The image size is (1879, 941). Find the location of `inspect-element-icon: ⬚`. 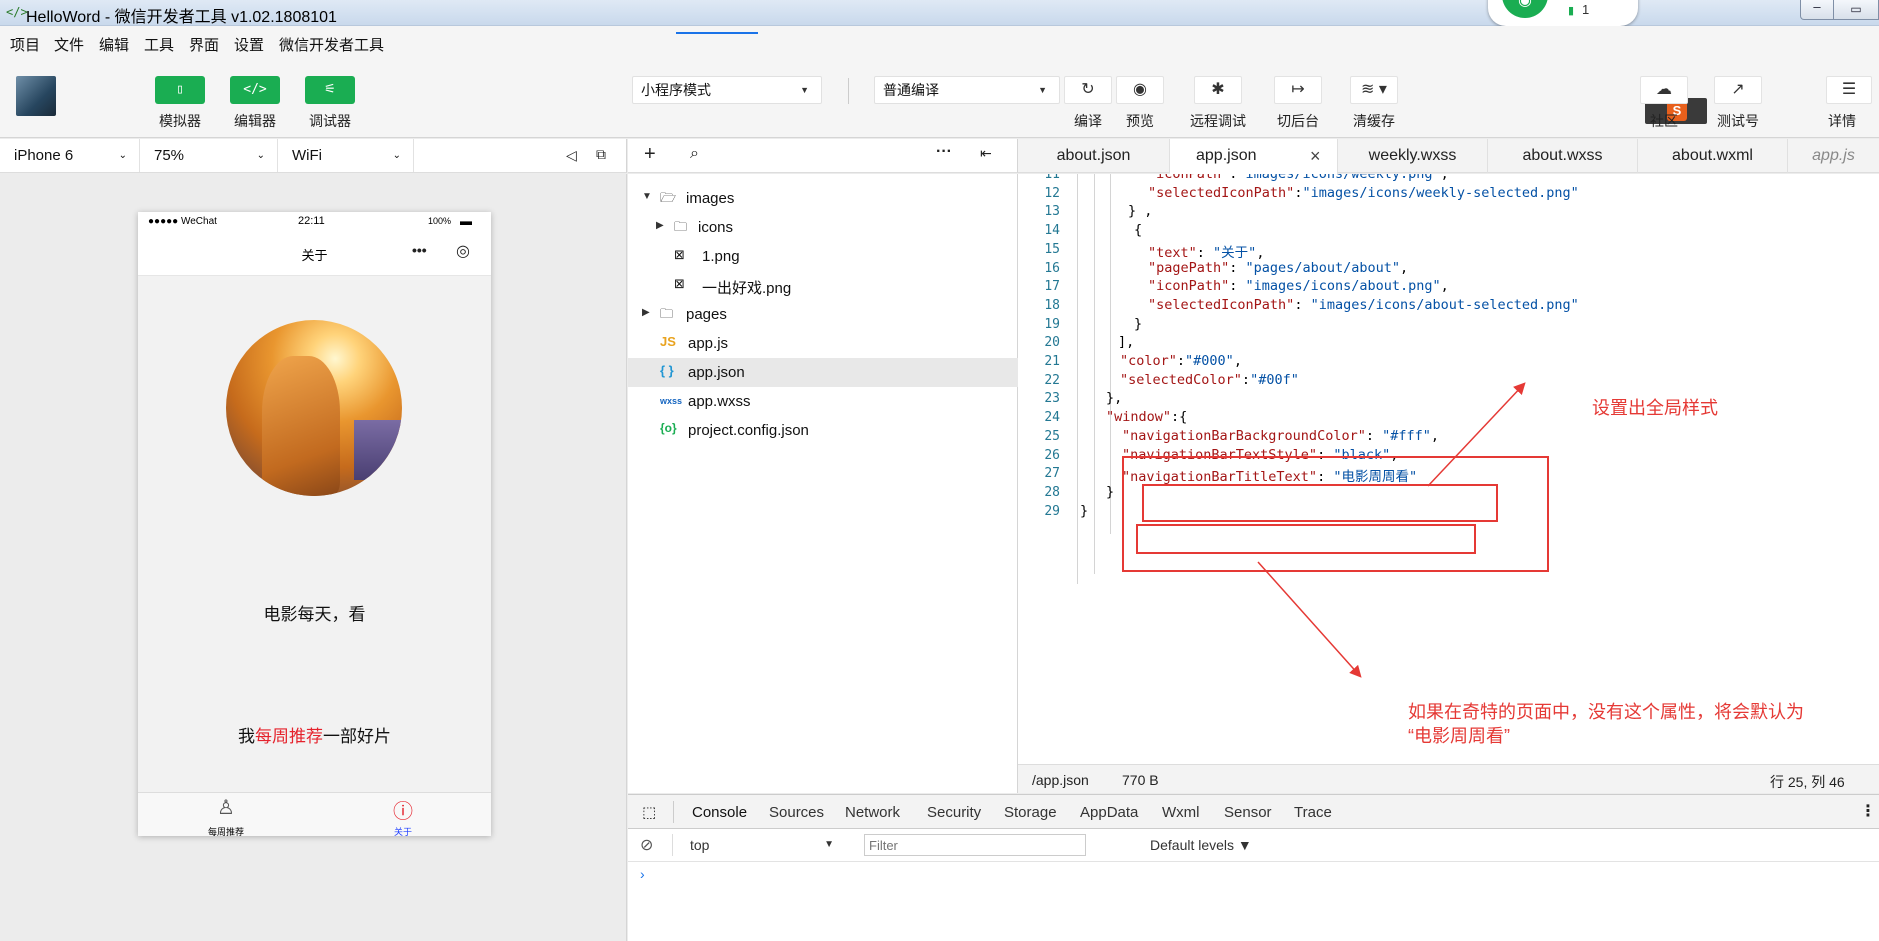

inspect-element-icon: ⬚ is located at coordinates (649, 812).